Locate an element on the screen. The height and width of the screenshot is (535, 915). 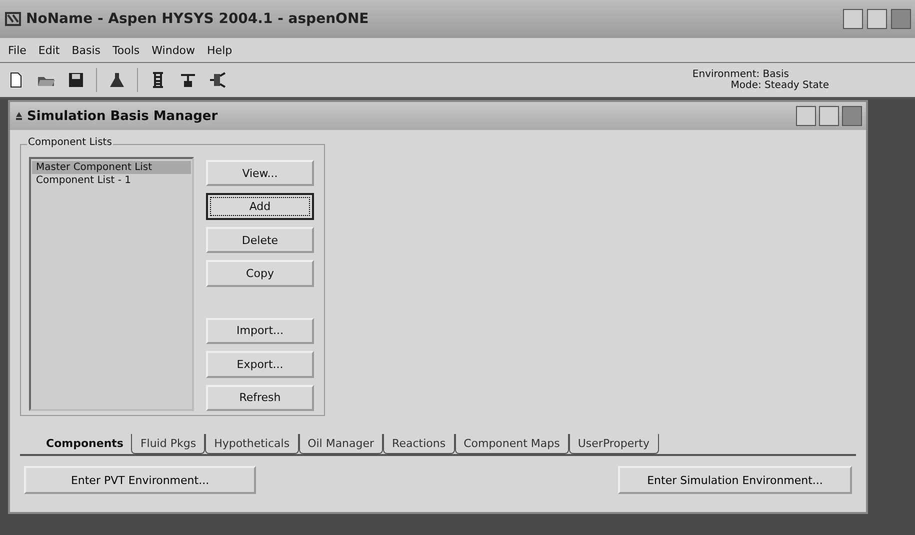
action-button: Add is located at coordinates (260, 206).